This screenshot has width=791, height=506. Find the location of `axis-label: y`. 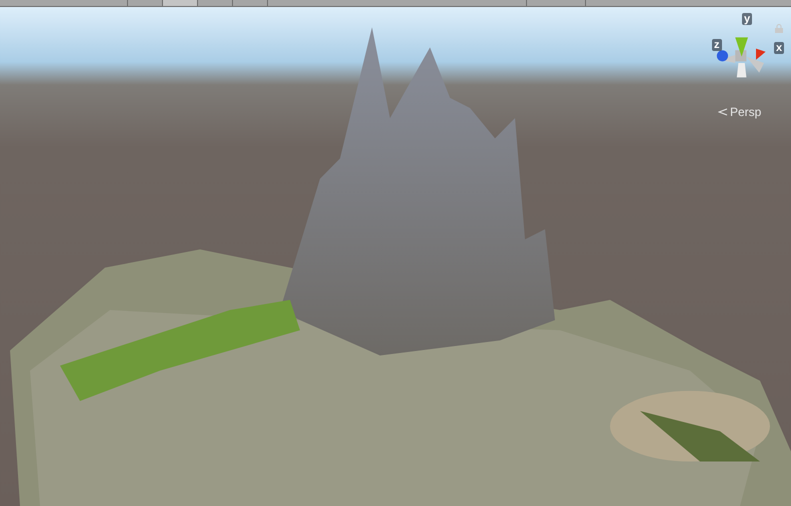

axis-label: y is located at coordinates (747, 19).